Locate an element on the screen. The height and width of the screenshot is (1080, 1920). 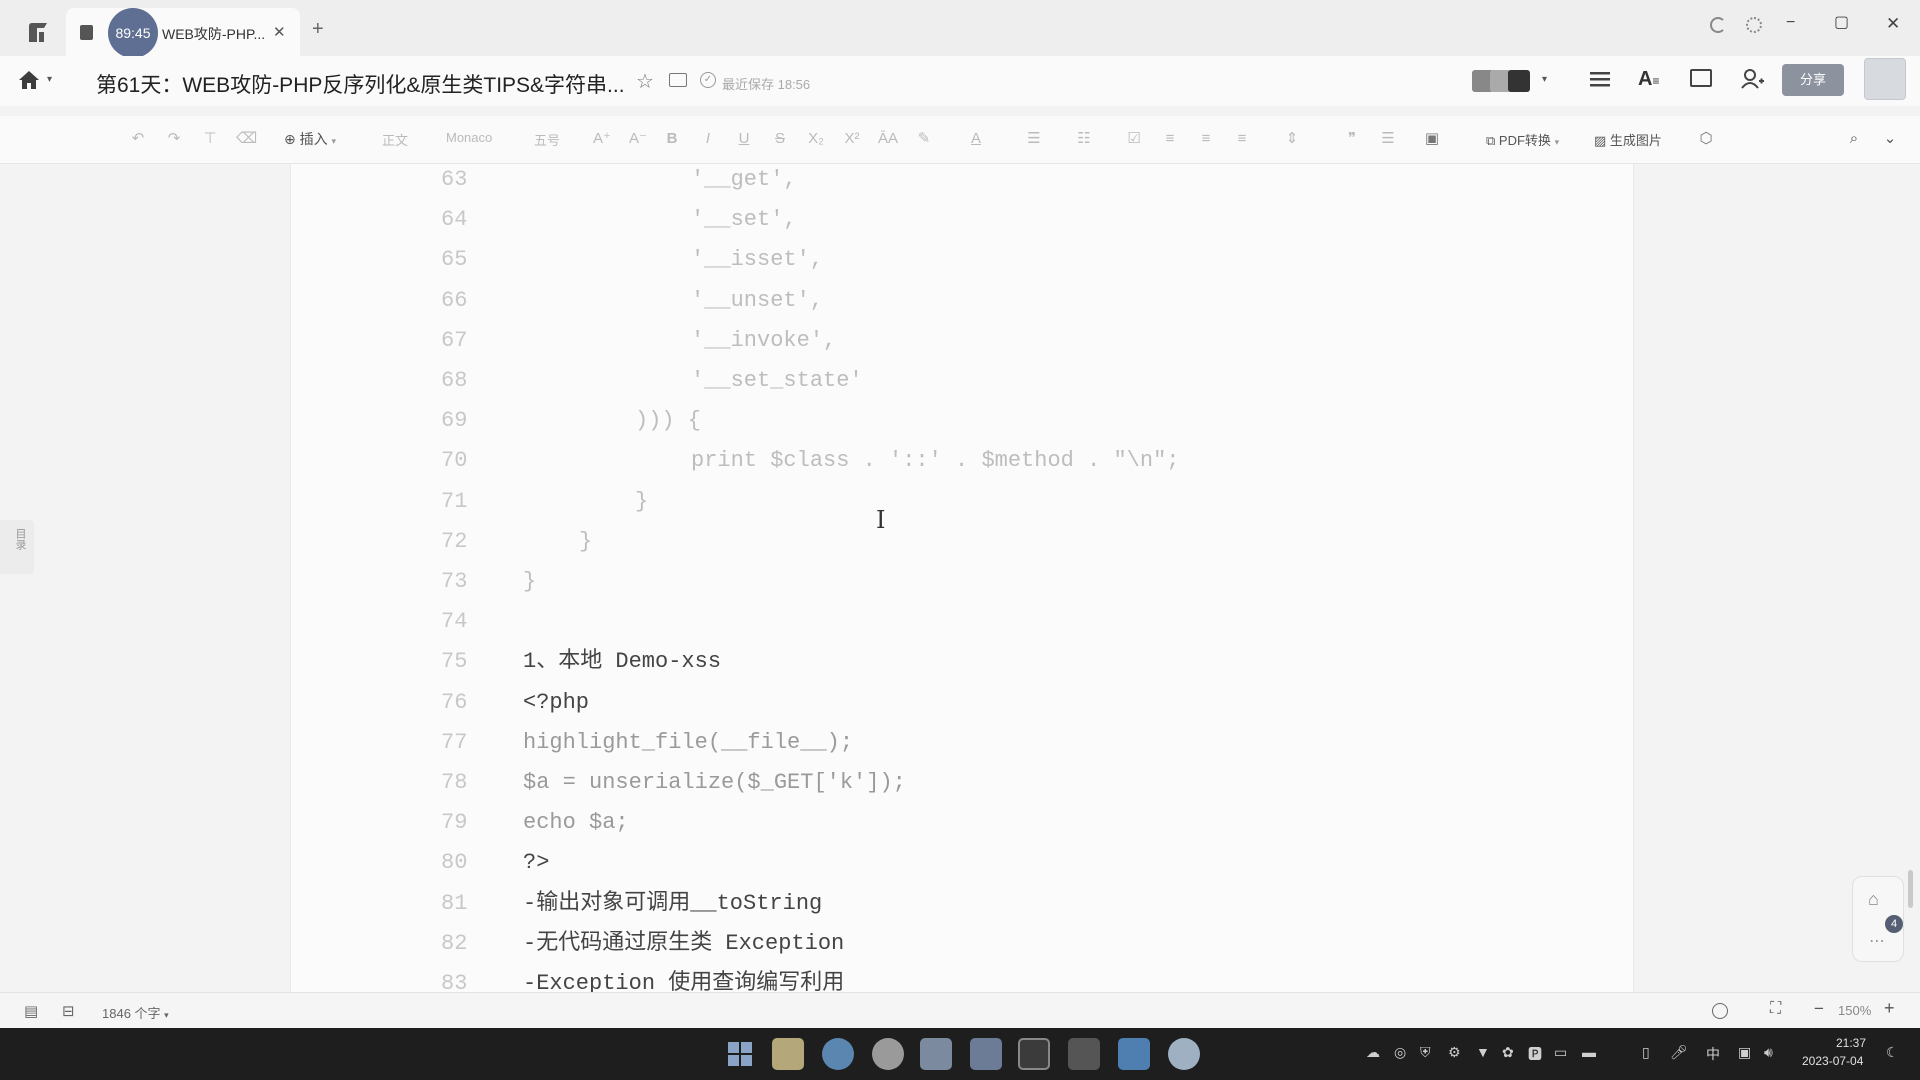
clear-format-icon: ⌫ is located at coordinates (246, 139).